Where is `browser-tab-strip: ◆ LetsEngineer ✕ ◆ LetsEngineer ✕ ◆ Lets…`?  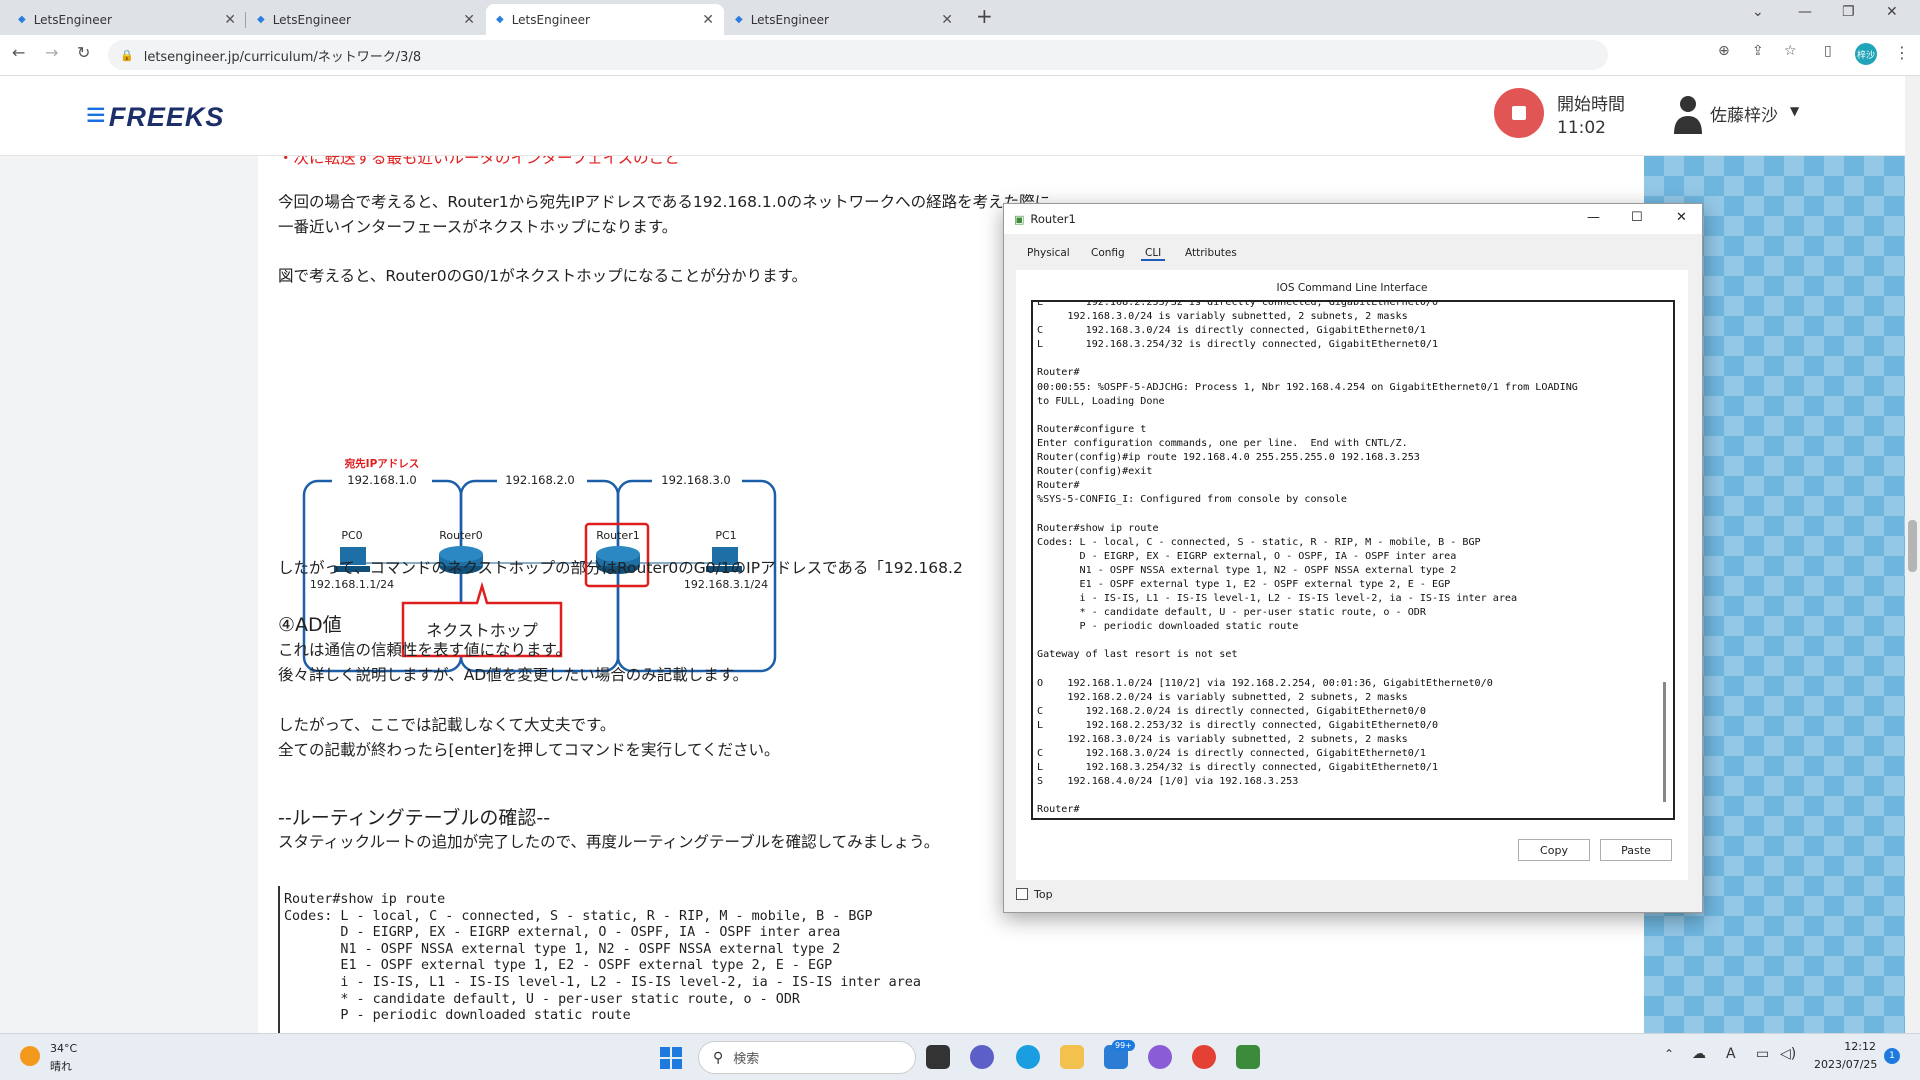 browser-tab-strip: ◆ LetsEngineer ✕ ◆ LetsEngineer ✕ ◆ Lets… is located at coordinates (960, 17).